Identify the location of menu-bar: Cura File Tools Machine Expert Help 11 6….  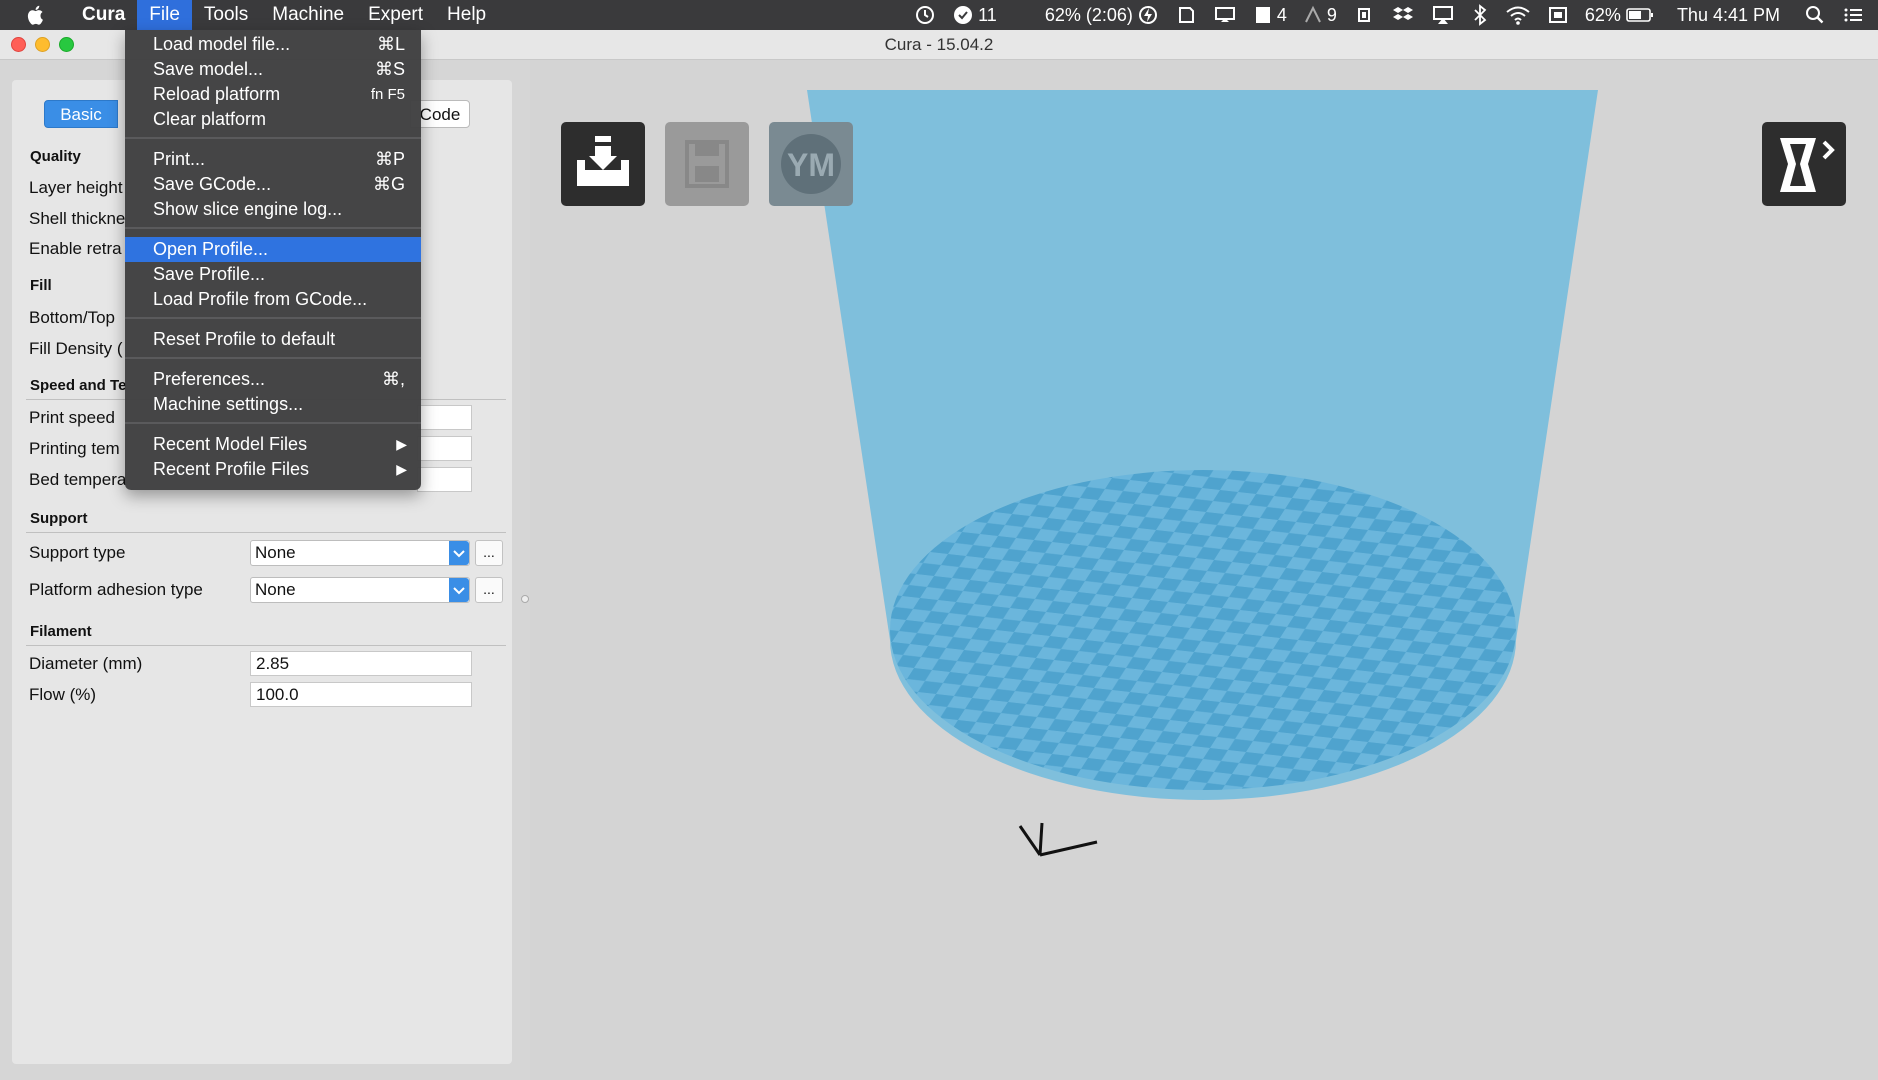
(939, 15).